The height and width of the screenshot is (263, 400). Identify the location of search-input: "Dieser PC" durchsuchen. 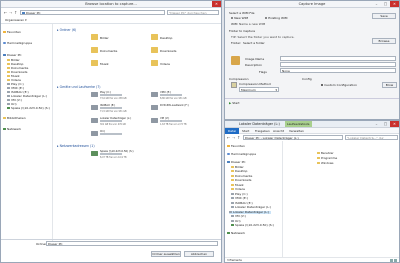
(193, 12).